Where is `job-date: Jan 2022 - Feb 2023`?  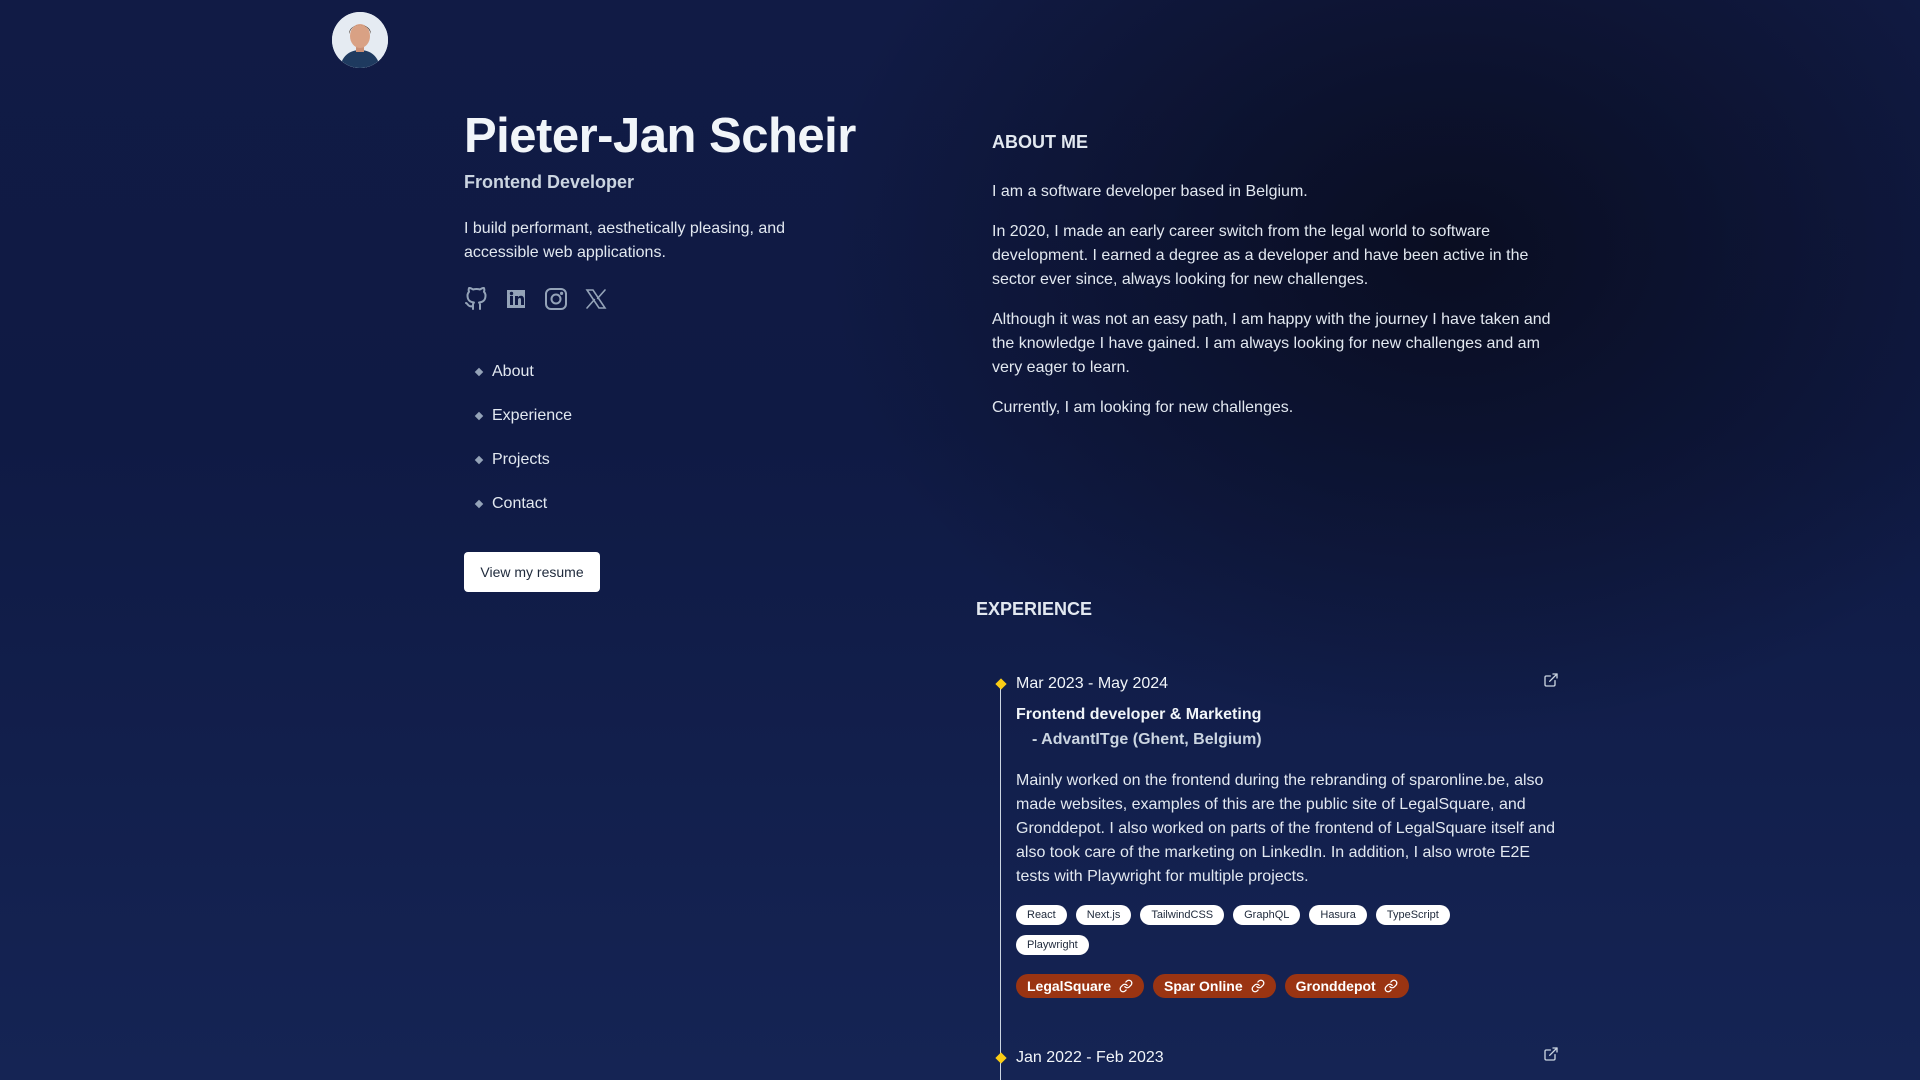 job-date: Jan 2022 - Feb 2023 is located at coordinates (1090, 1057).